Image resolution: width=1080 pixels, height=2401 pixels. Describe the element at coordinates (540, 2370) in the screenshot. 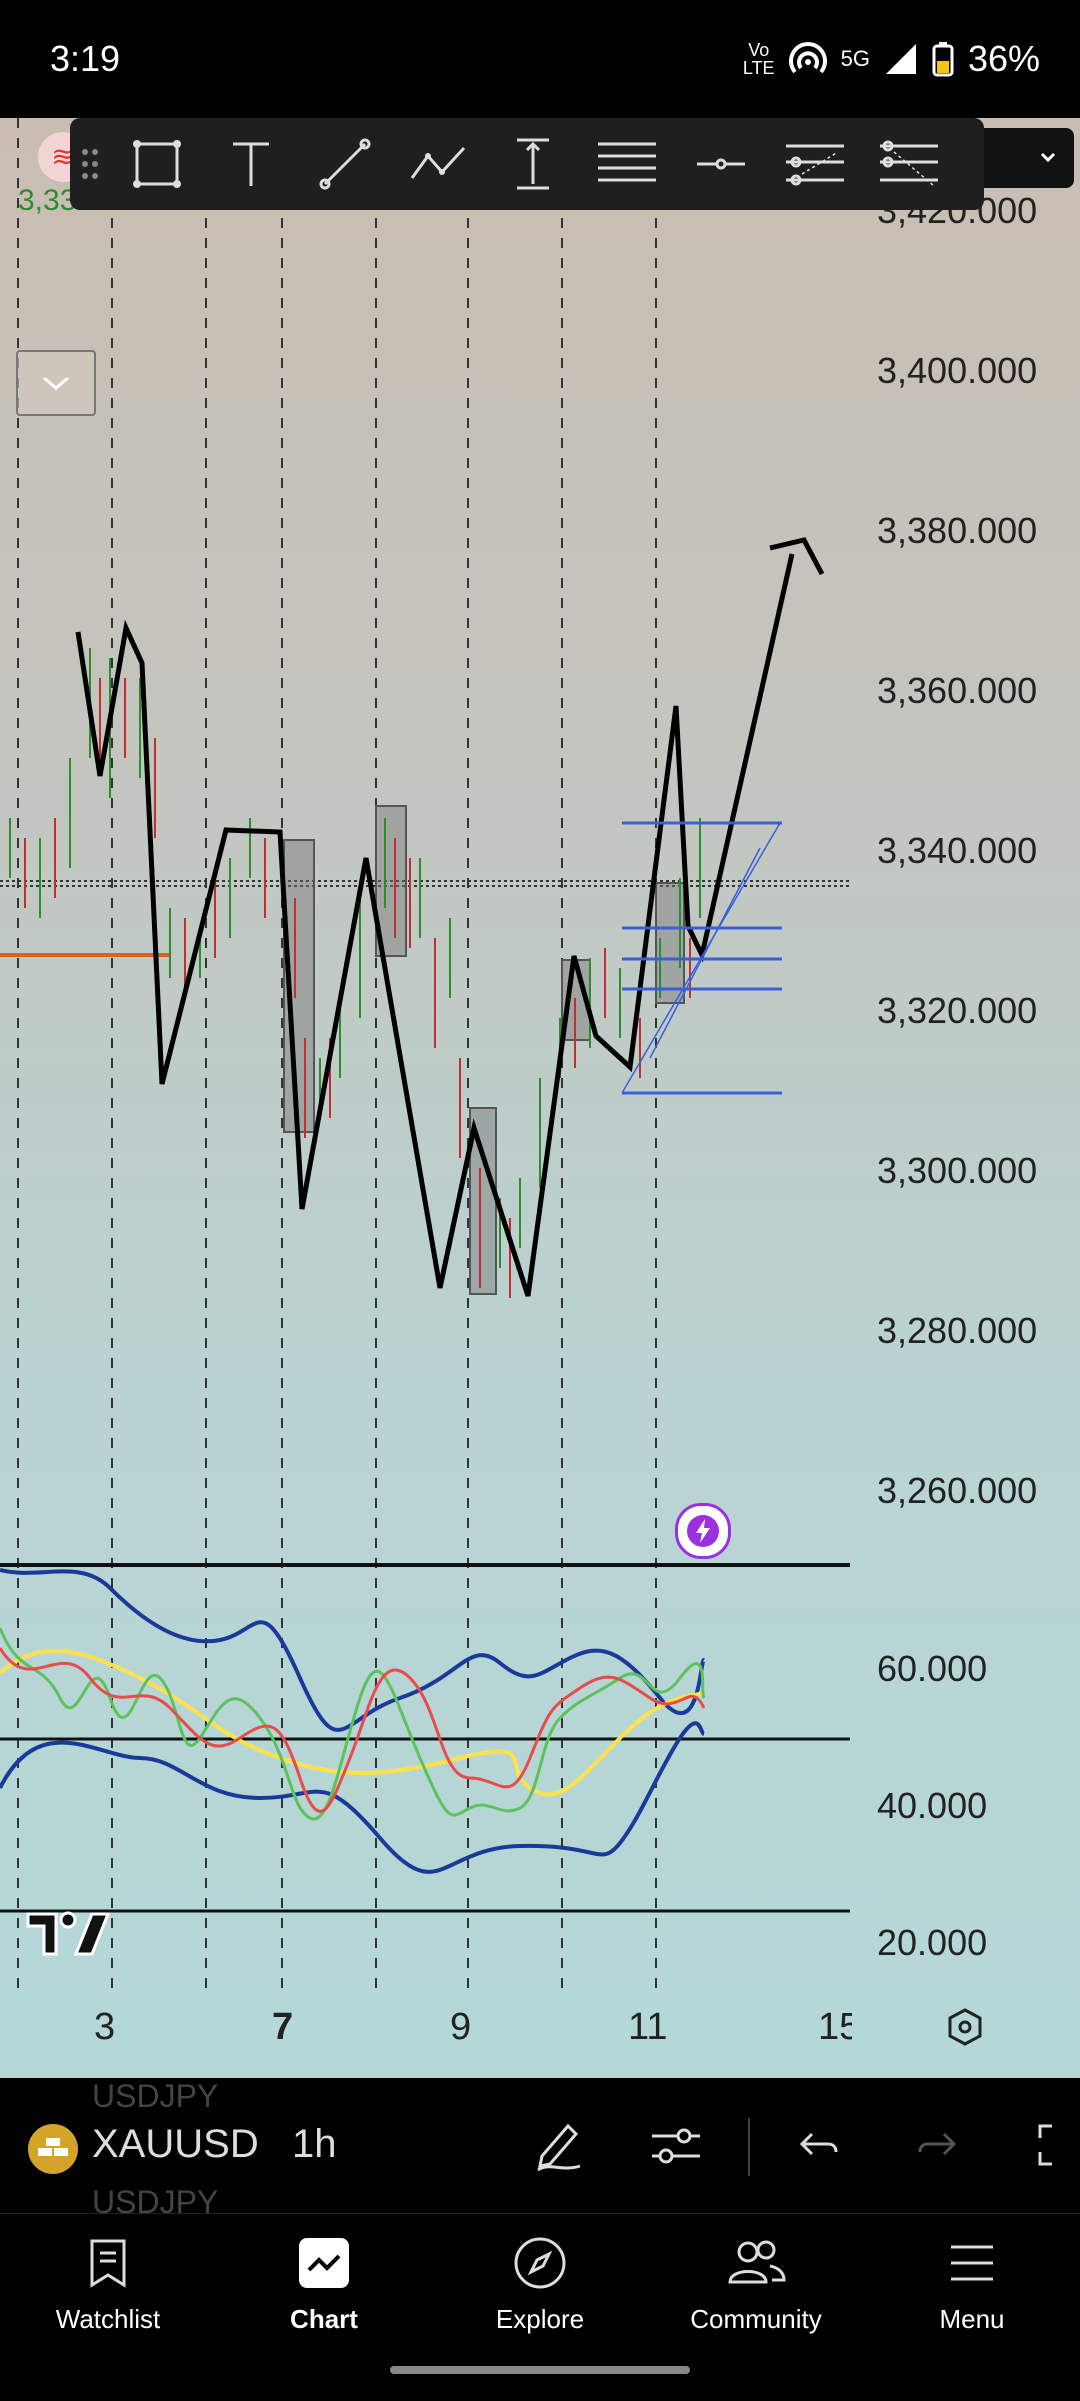

I see `home-indicator` at that location.